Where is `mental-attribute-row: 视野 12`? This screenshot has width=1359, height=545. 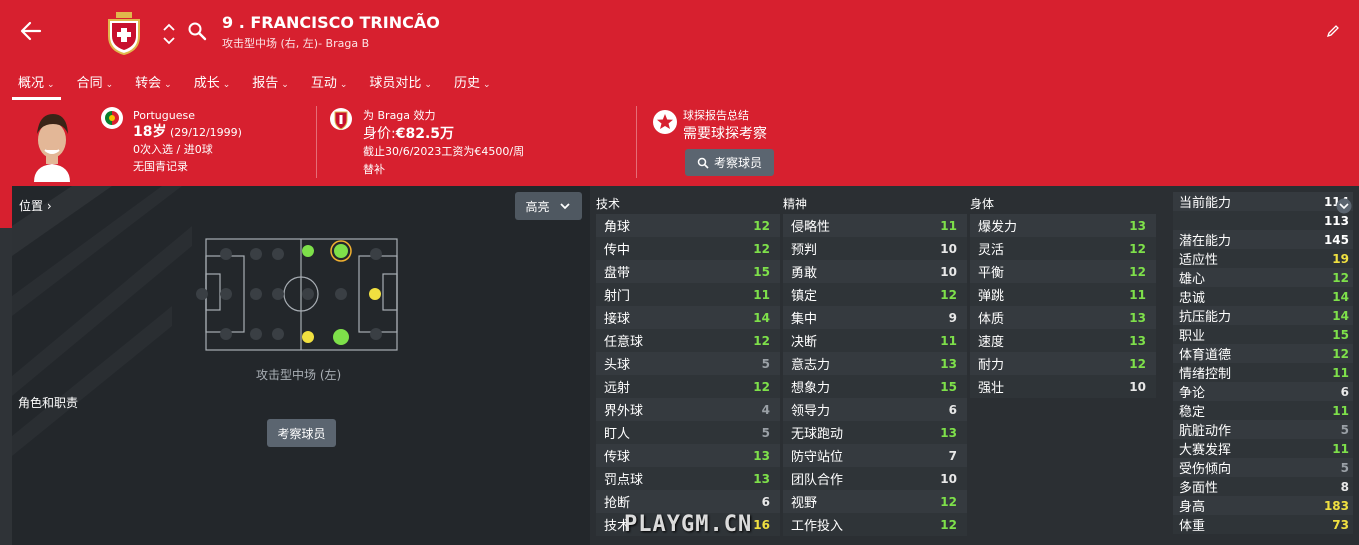 mental-attribute-row: 视野 12 is located at coordinates (875, 501).